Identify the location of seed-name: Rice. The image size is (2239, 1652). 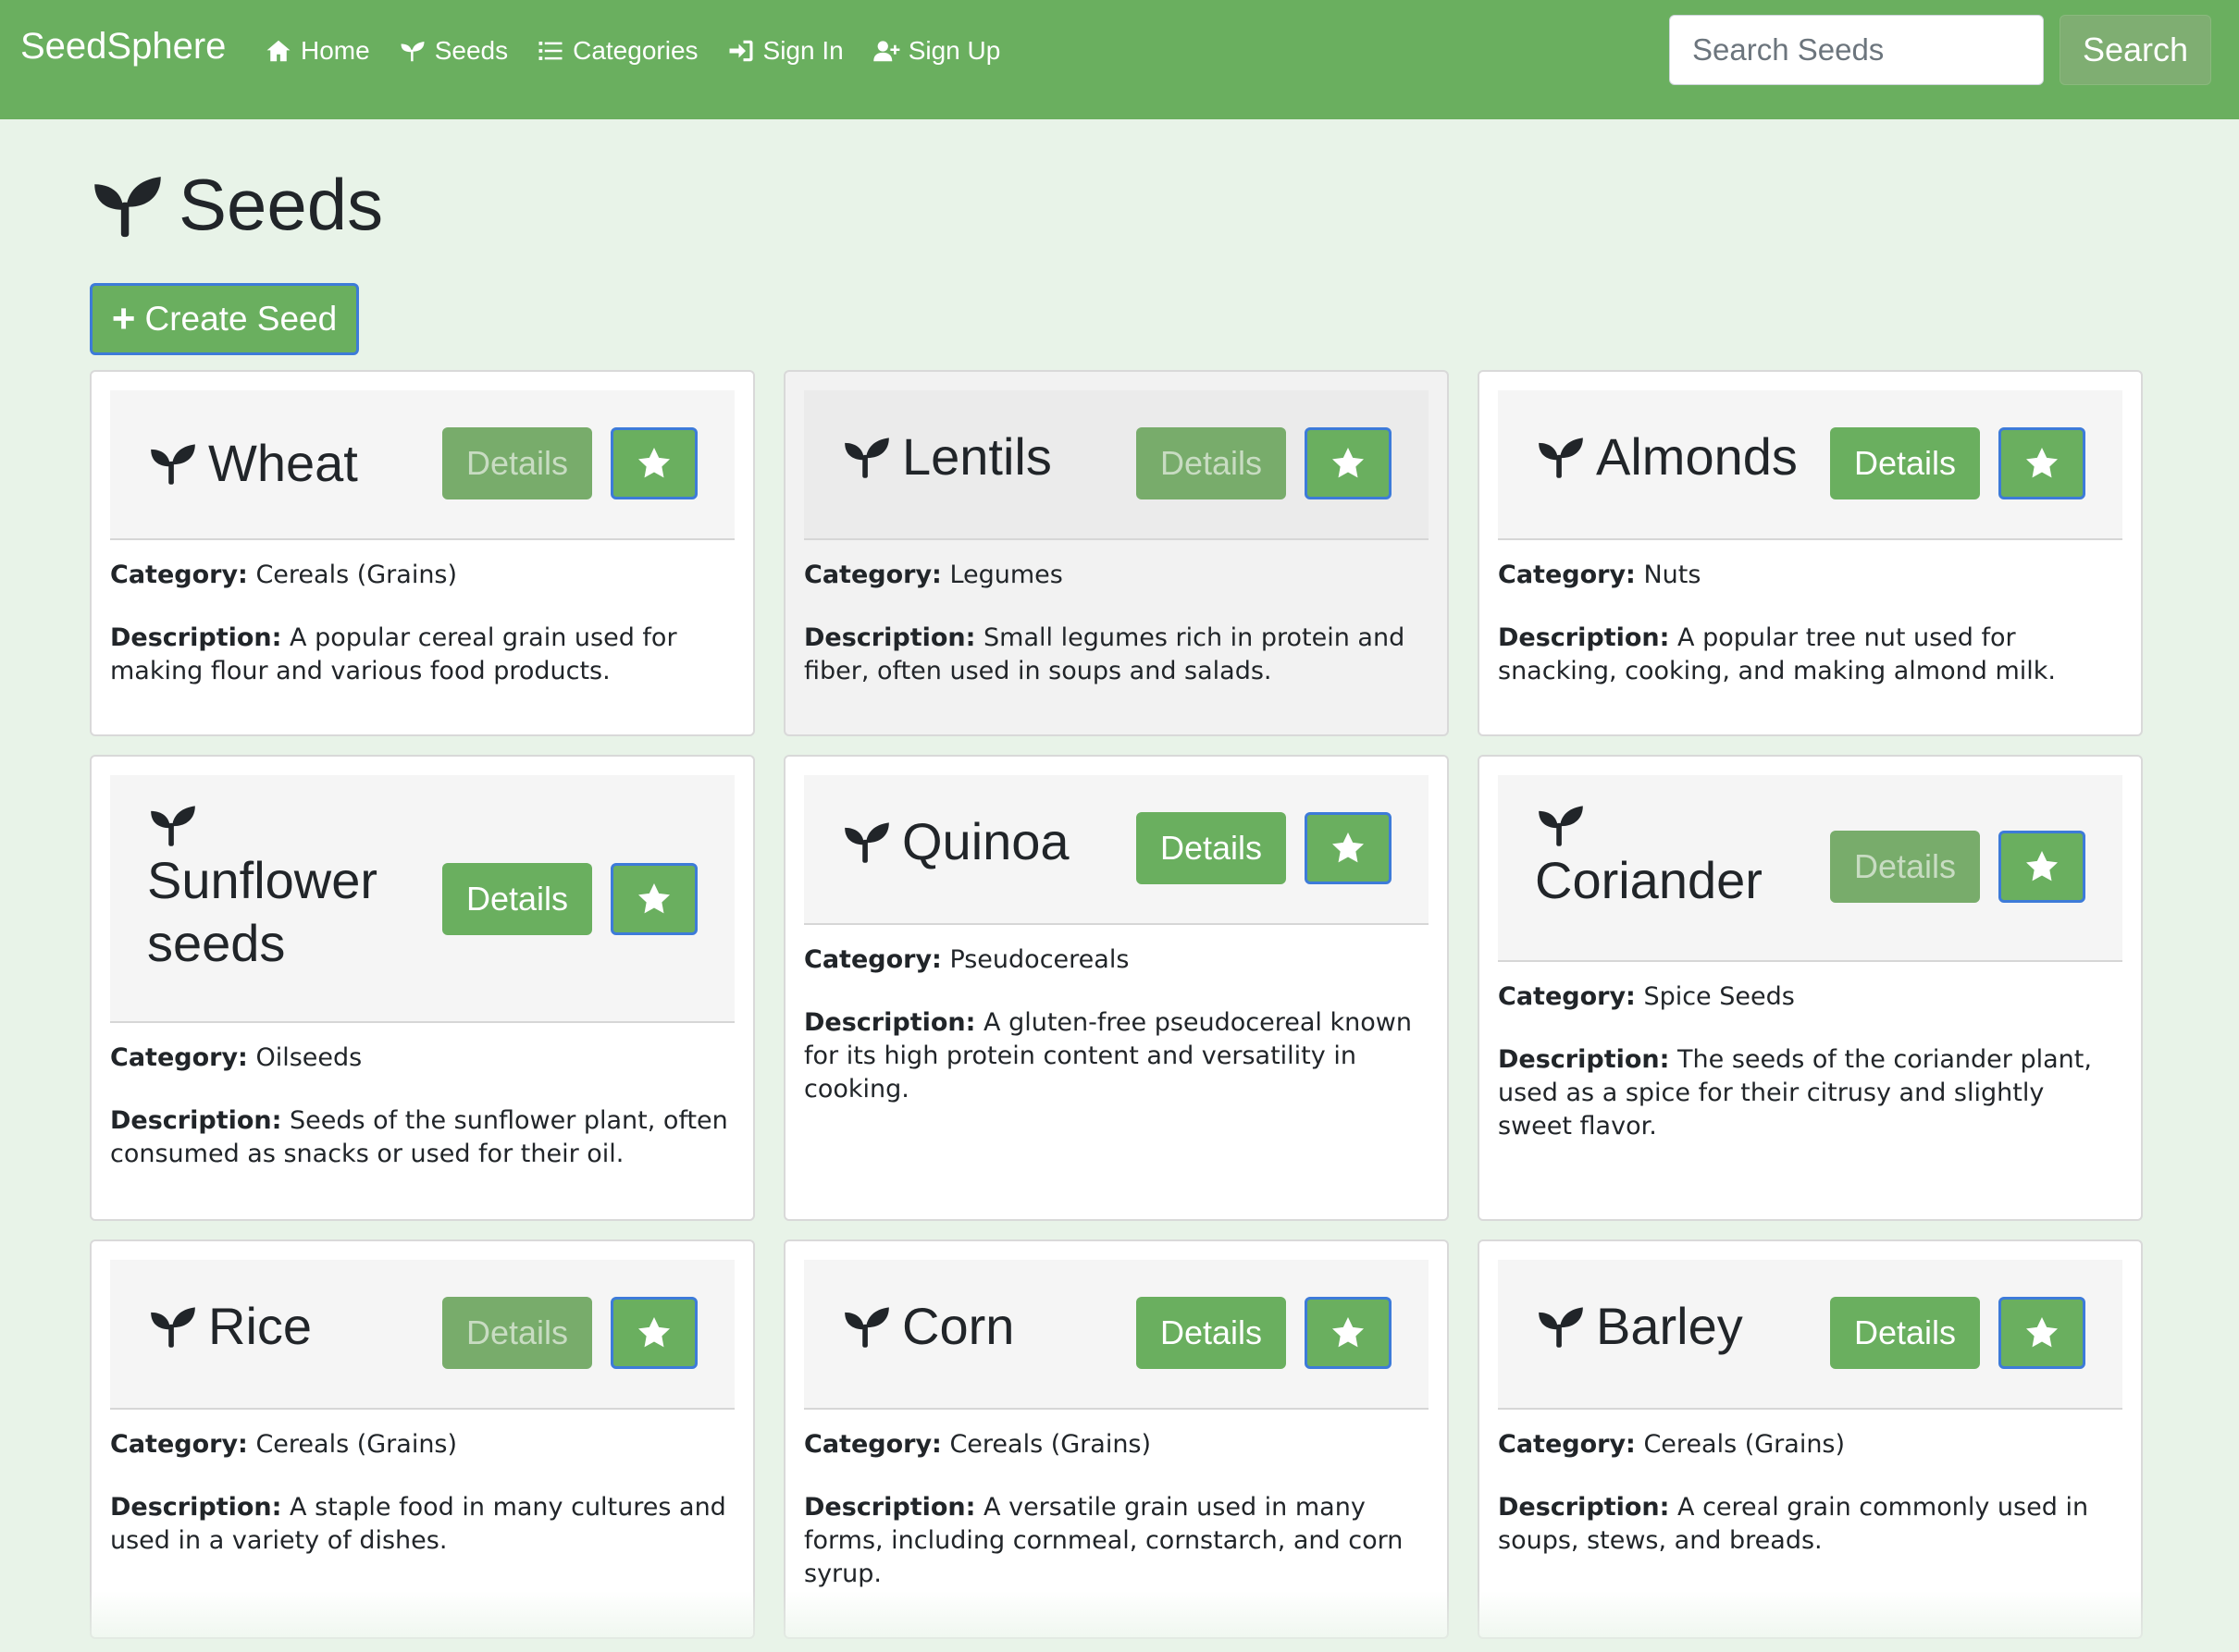
(260, 1326).